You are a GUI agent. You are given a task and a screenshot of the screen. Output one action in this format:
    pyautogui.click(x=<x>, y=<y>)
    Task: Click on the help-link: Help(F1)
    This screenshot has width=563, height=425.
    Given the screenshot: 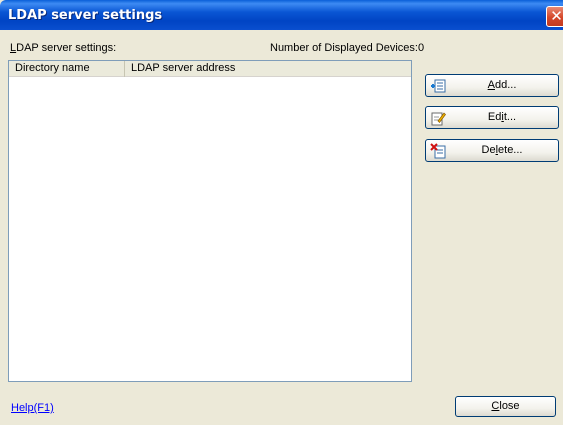 What is the action you would take?
    pyautogui.click(x=32, y=408)
    